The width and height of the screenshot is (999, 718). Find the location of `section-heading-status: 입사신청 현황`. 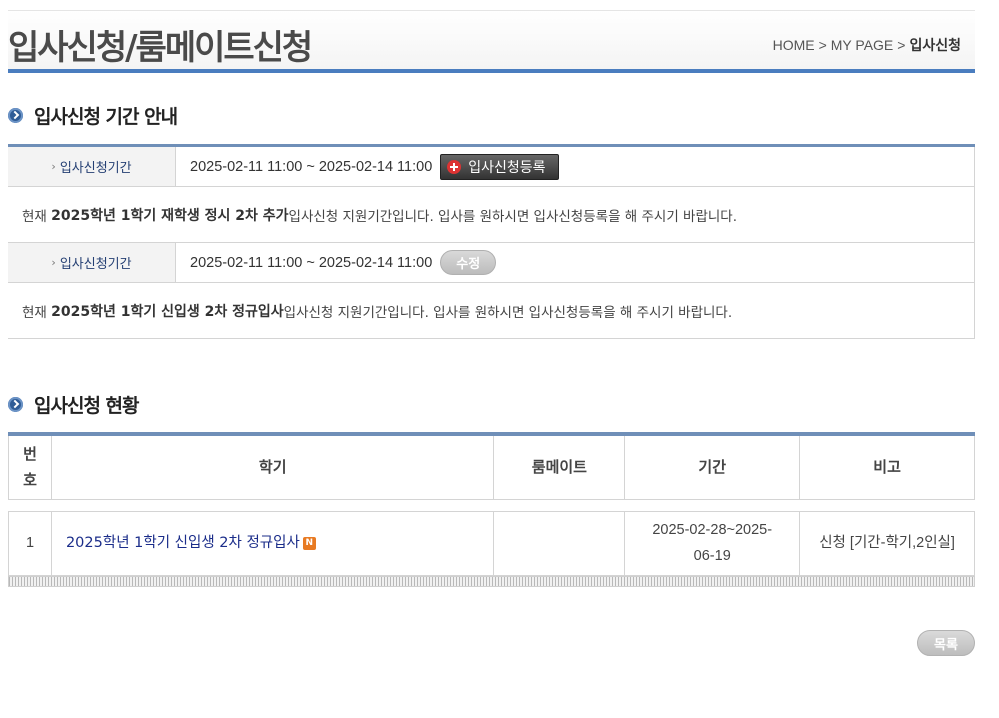

section-heading-status: 입사신청 현황 is located at coordinates (73, 404).